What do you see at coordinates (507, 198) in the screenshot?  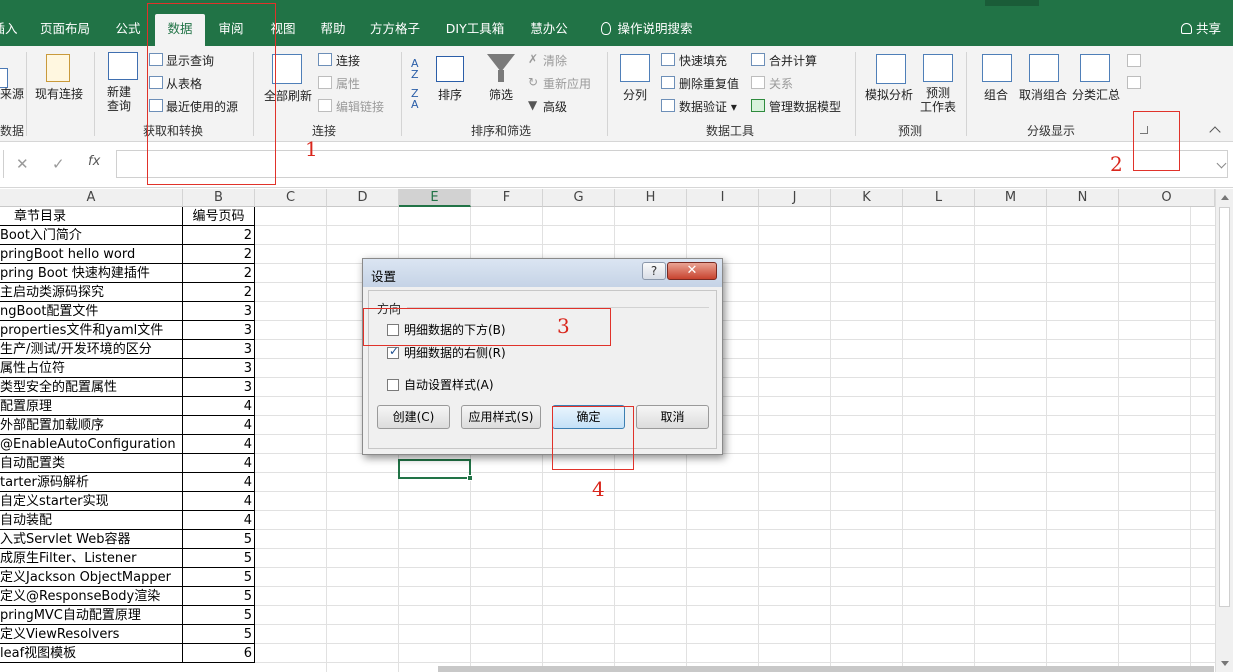 I see `column-header-f: F` at bounding box center [507, 198].